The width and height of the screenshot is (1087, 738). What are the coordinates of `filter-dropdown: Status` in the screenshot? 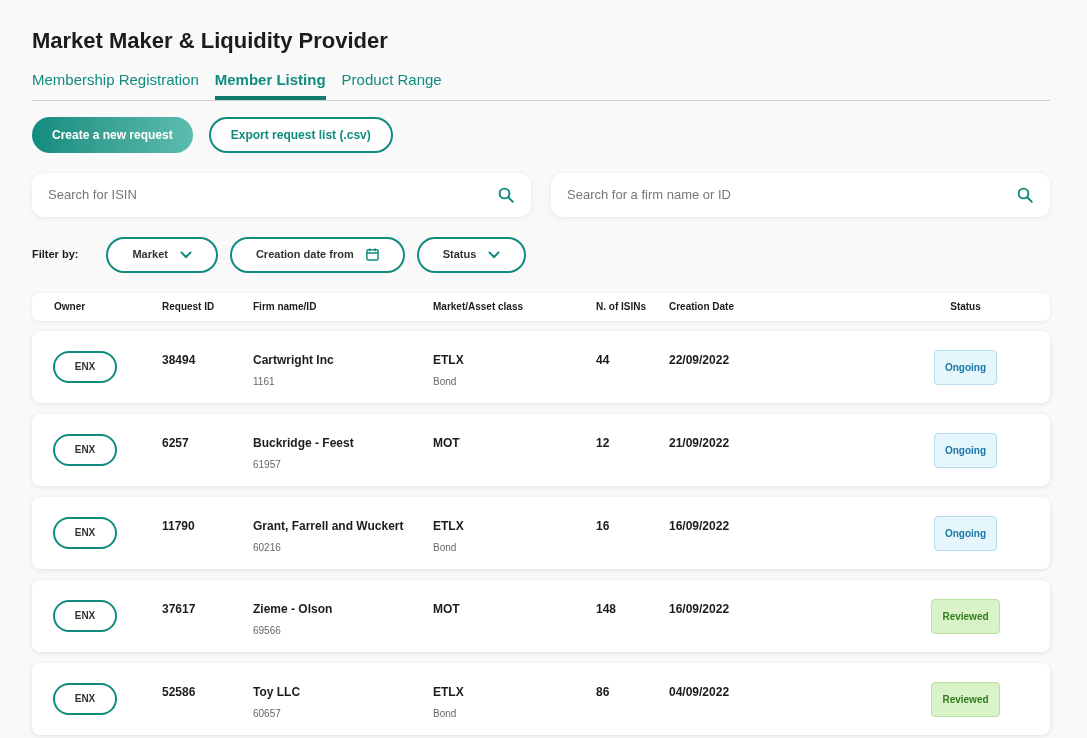 It's located at (471, 254).